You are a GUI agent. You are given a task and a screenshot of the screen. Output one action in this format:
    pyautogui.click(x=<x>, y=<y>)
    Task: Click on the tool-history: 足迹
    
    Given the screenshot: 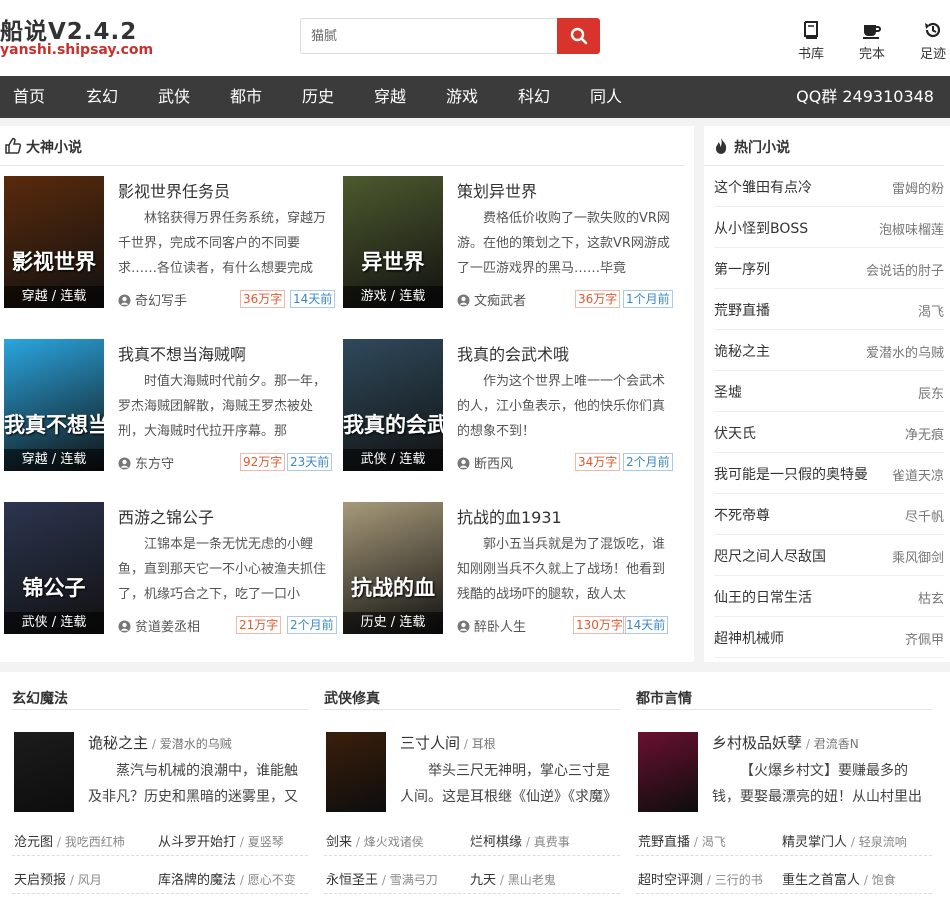 What is the action you would take?
    pyautogui.click(x=929, y=41)
    